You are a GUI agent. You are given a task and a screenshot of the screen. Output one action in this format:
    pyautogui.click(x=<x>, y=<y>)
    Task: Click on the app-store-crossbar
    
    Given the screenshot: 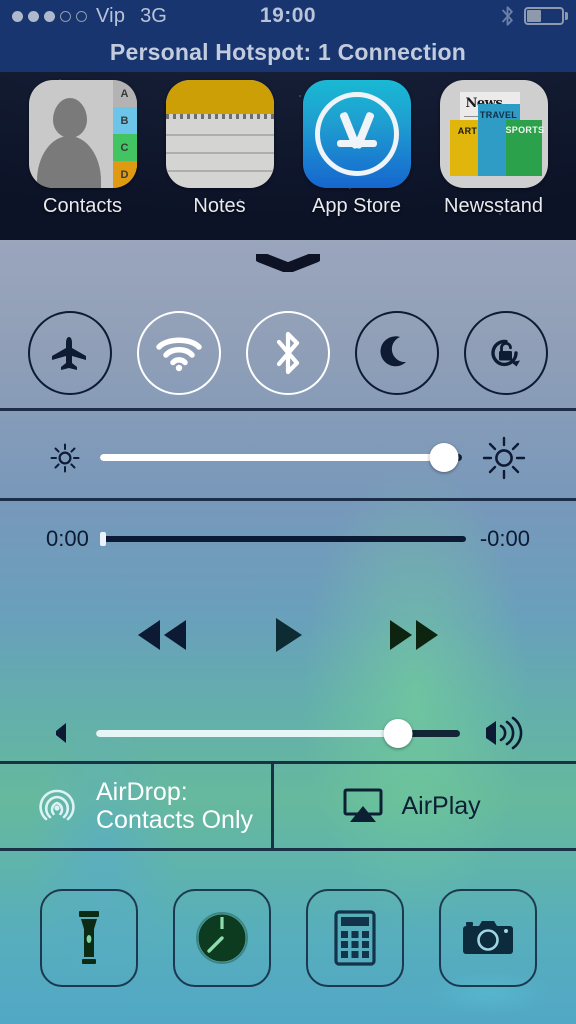 What is the action you would take?
    pyautogui.click(x=356, y=143)
    